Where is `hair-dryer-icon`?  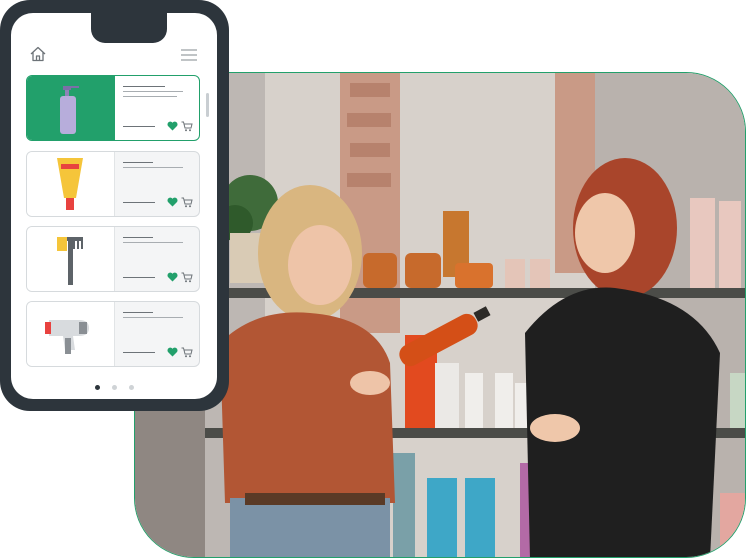
hair-dryer-icon is located at coordinates (67, 337).